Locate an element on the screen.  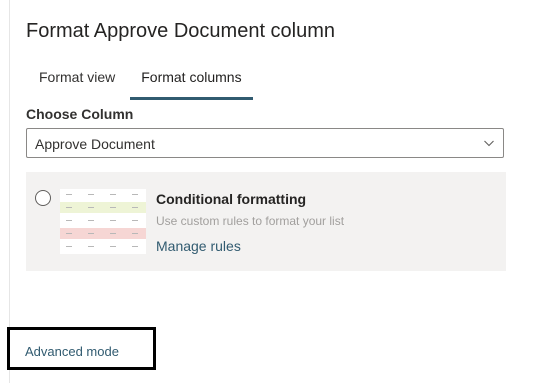
conditional-formatting-title: Conditional formatting is located at coordinates (231, 199).